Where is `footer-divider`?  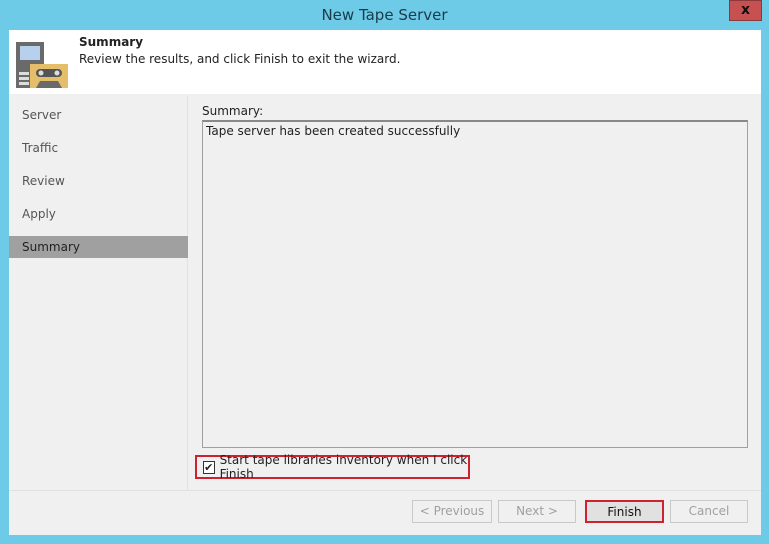 footer-divider is located at coordinates (385, 490).